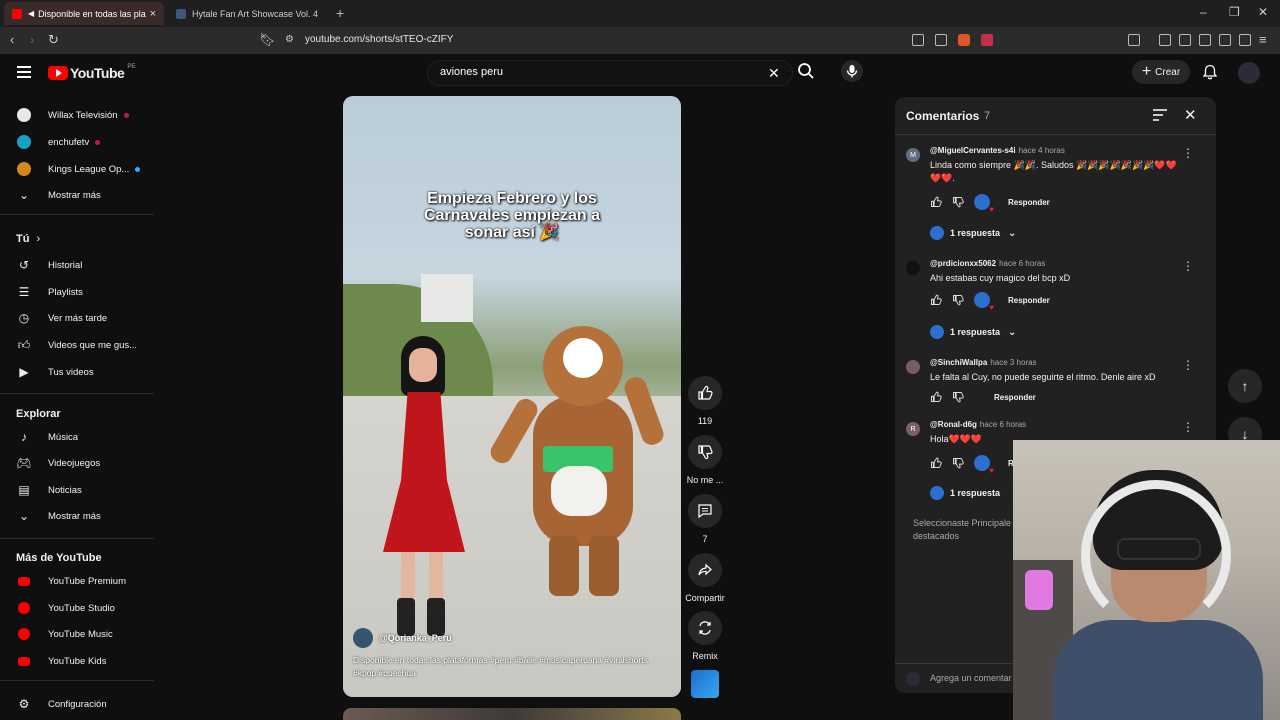 Image resolution: width=1280 pixels, height=720 pixels. What do you see at coordinates (1185, 40) in the screenshot?
I see `reader-icon` at bounding box center [1185, 40].